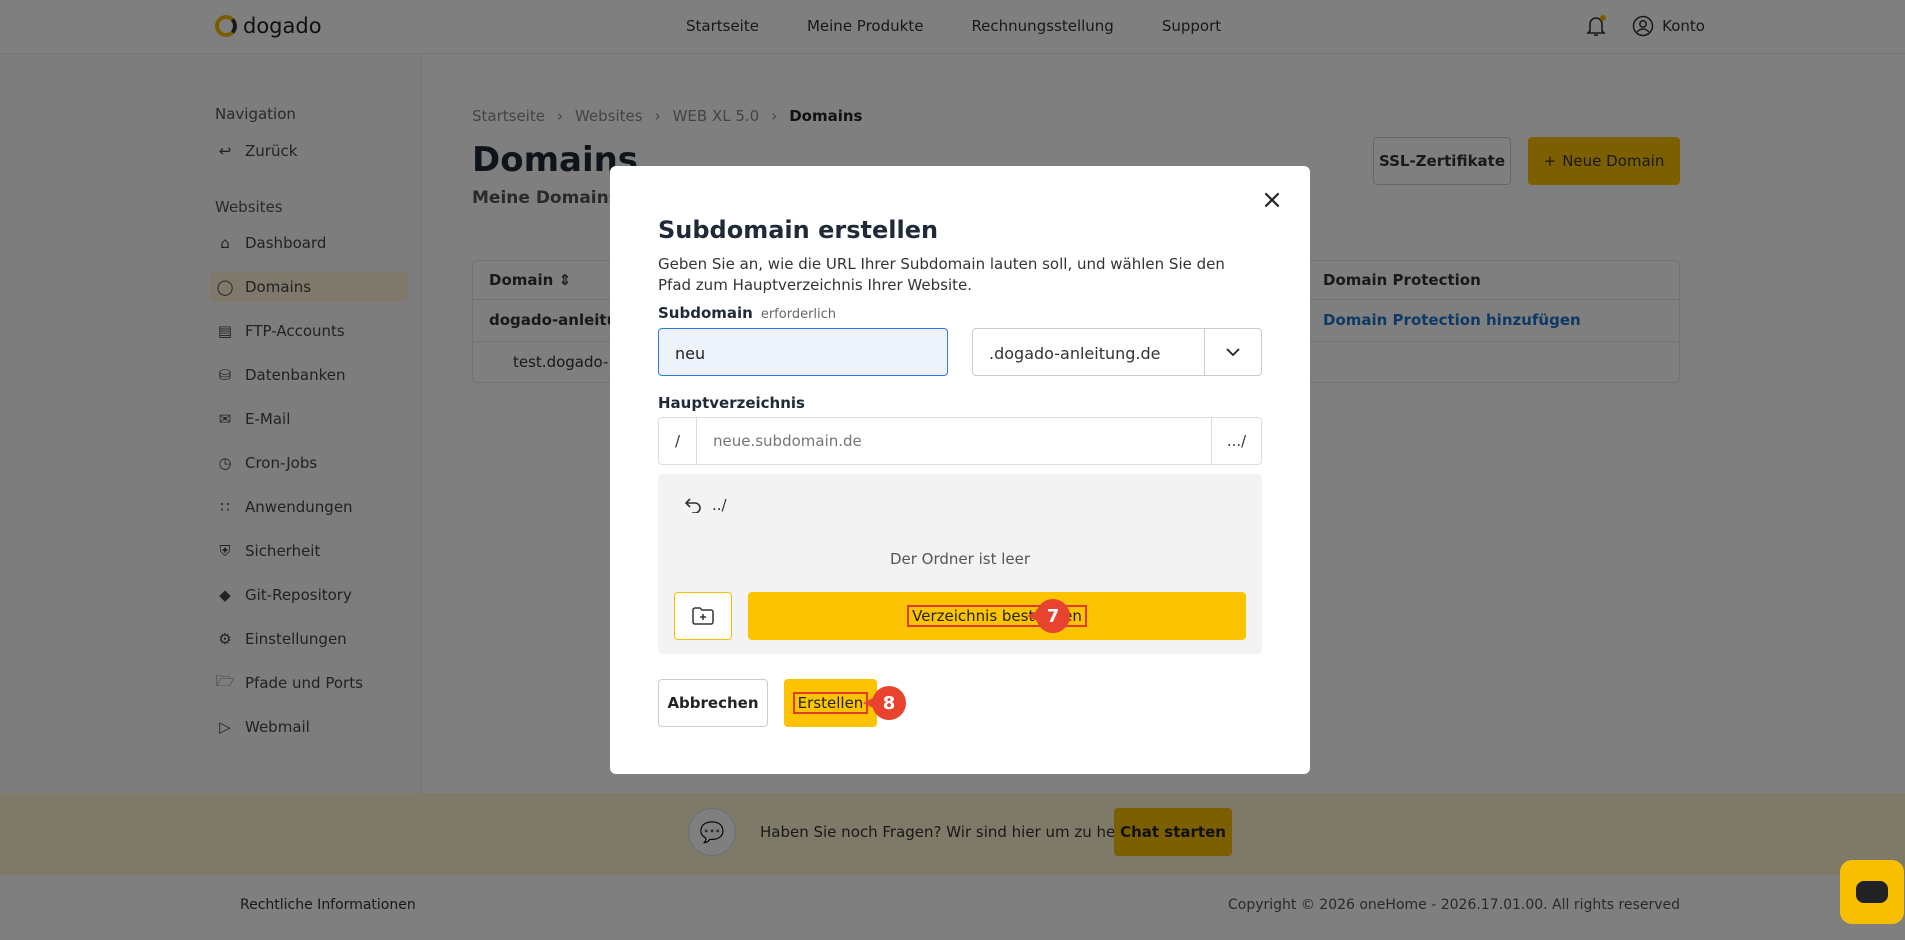 Image resolution: width=1905 pixels, height=940 pixels. I want to click on path-prefix: /, so click(678, 441).